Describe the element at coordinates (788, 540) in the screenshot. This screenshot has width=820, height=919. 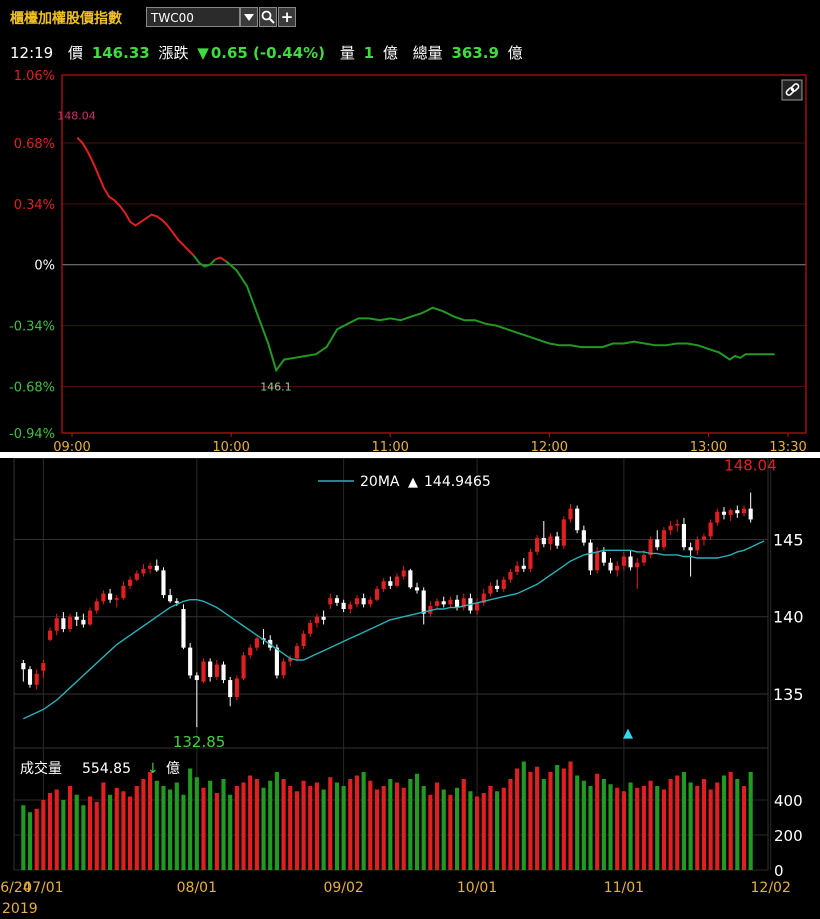
I see `daily-y-tick: 145` at that location.